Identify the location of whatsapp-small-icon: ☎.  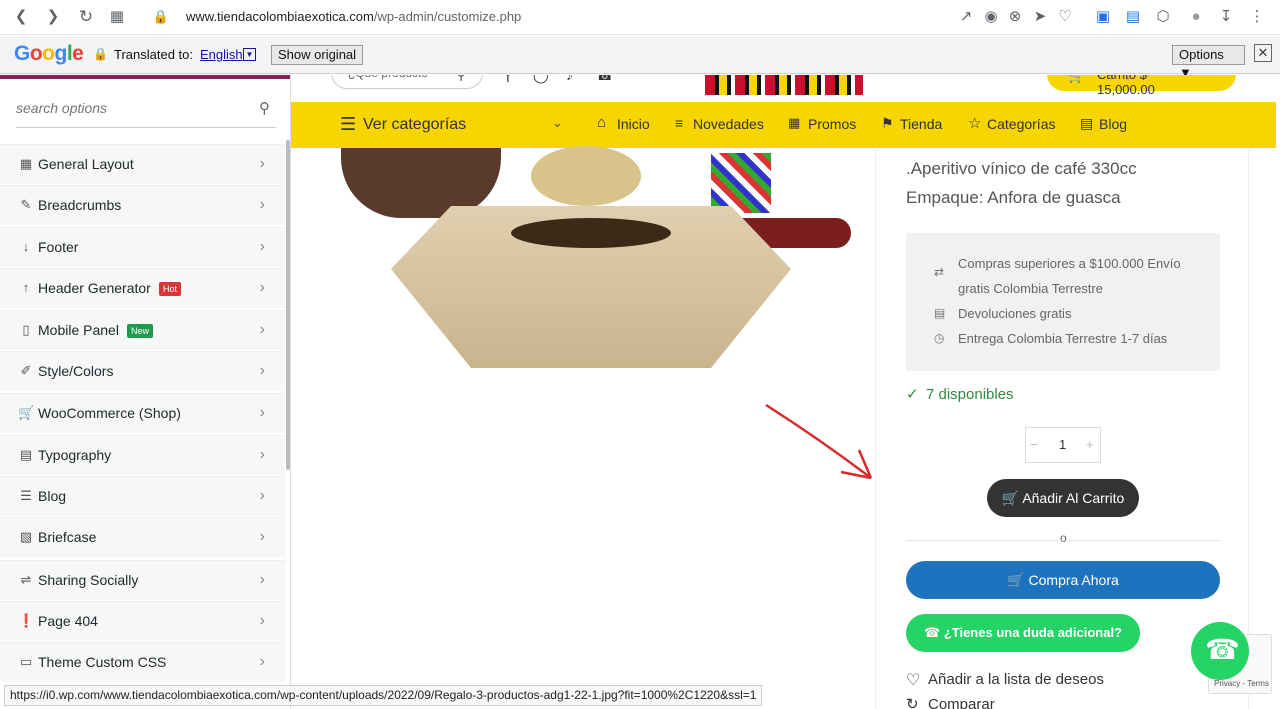
(604, 79).